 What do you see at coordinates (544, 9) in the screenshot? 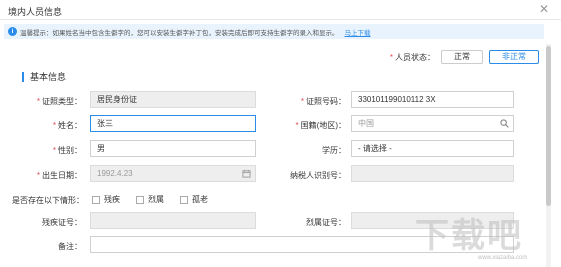
I see `close-icon: ✕` at bounding box center [544, 9].